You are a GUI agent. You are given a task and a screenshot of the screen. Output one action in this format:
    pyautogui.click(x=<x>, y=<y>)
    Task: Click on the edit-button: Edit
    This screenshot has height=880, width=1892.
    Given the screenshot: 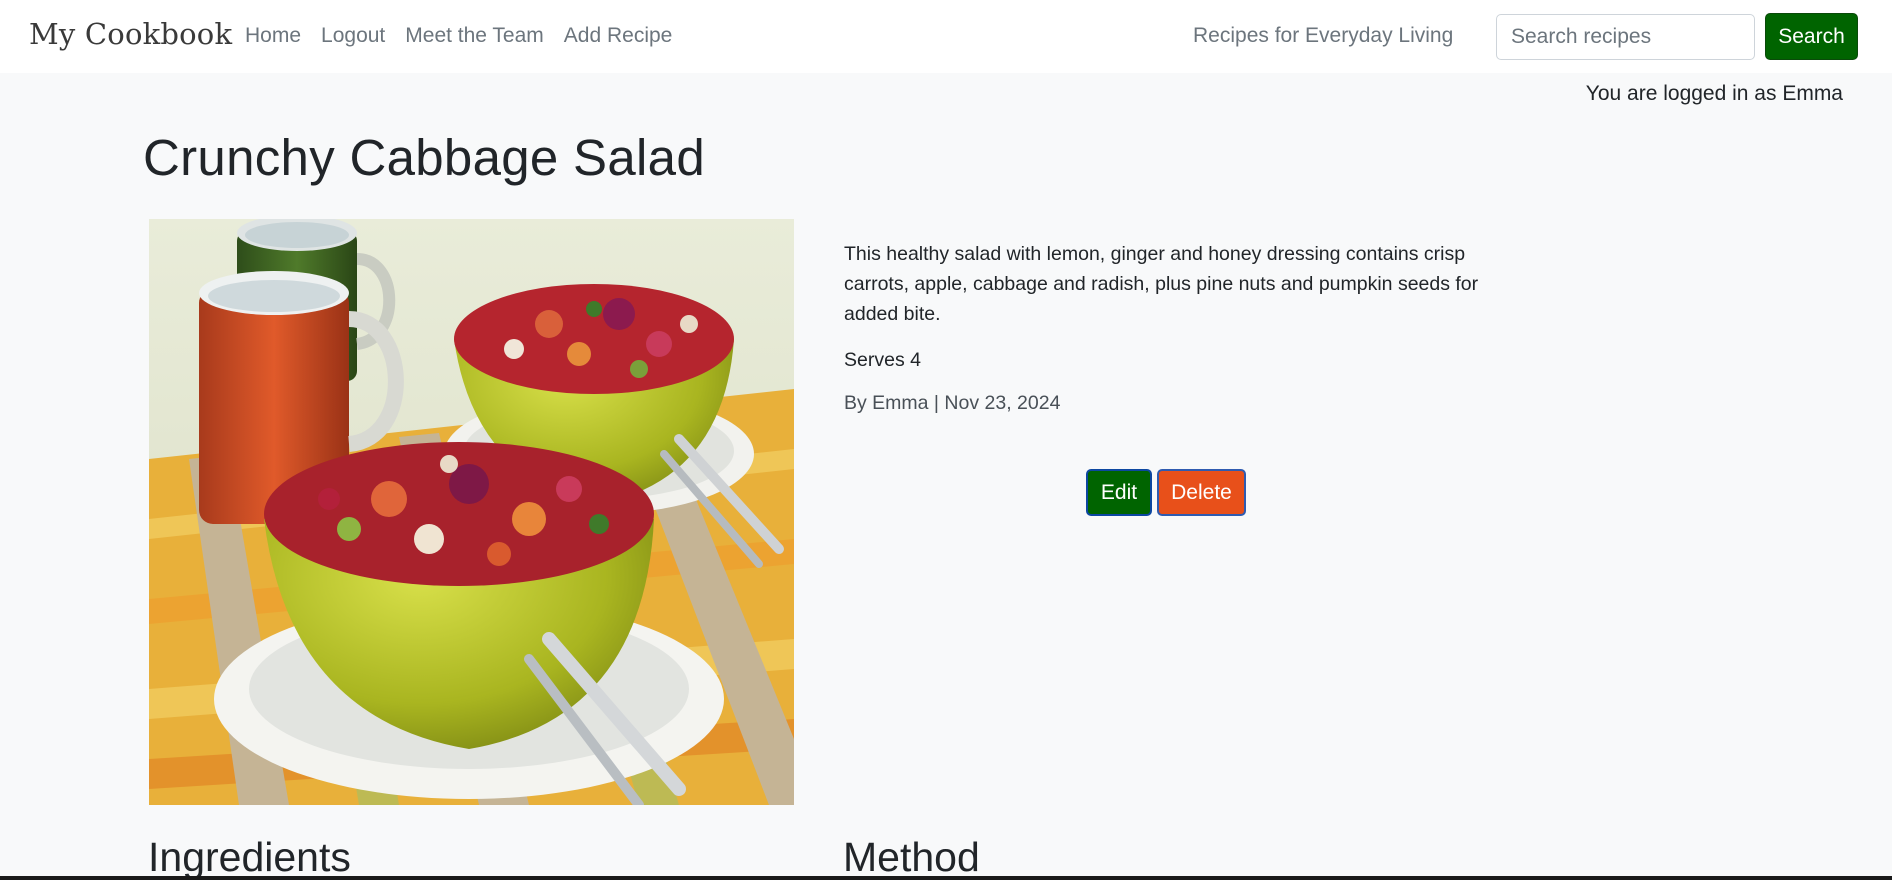 What is the action you would take?
    pyautogui.click(x=1119, y=492)
    